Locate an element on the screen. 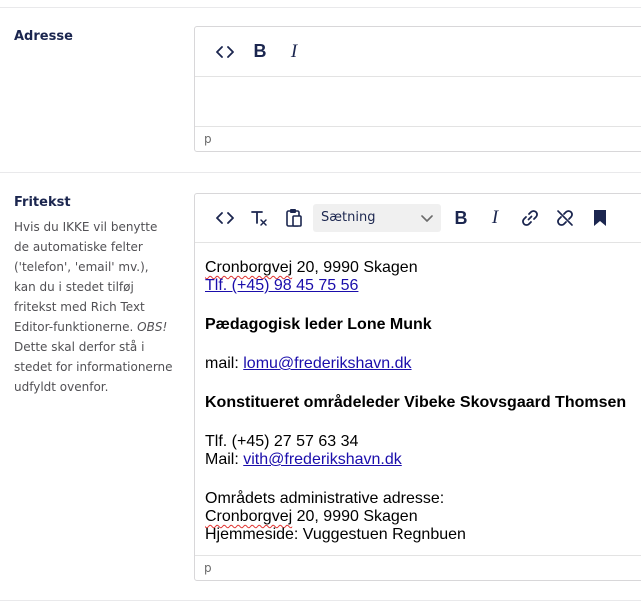 This screenshot has width=641, height=606. adresse-label: Adresse is located at coordinates (43, 36).